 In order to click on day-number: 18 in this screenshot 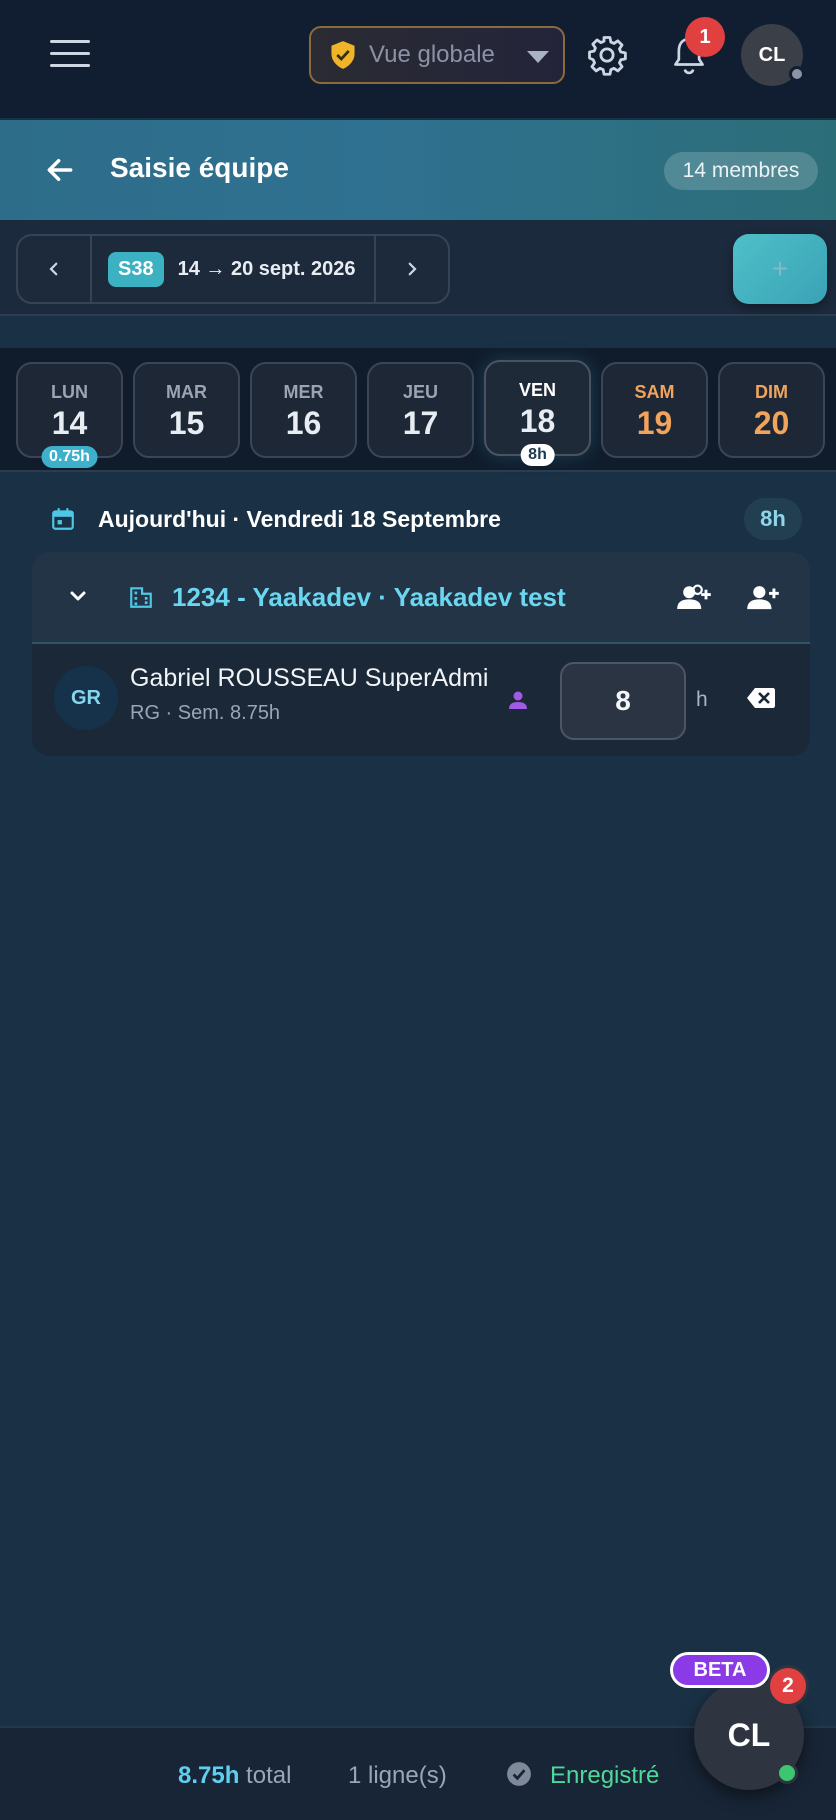, I will do `click(537, 421)`.